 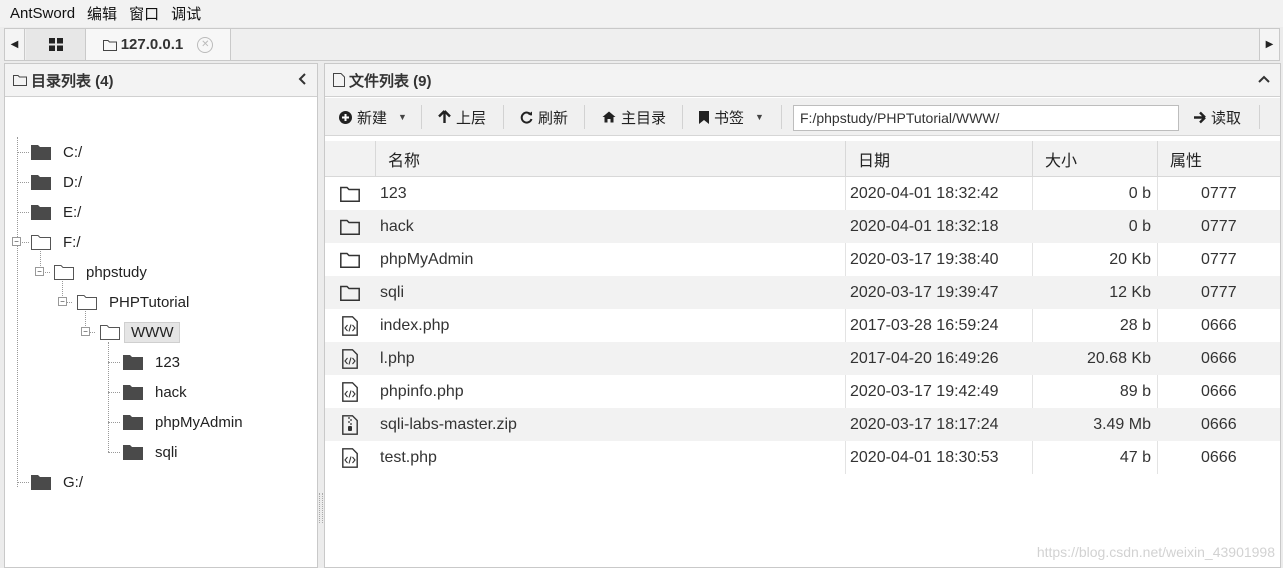 What do you see at coordinates (15, 44) in the screenshot?
I see `tab-scroll-left-button: ◀` at bounding box center [15, 44].